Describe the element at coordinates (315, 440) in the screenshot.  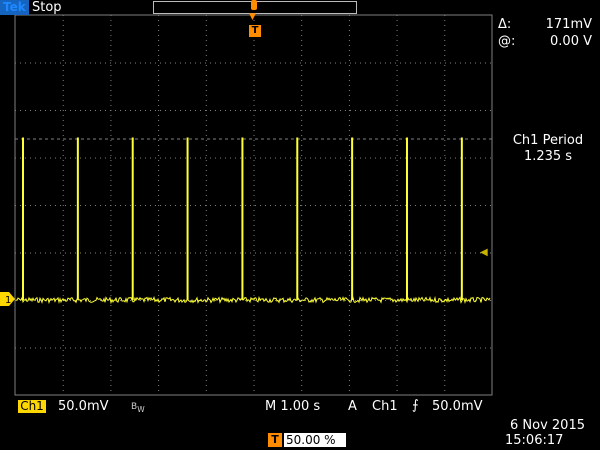
I see `horizontal-position-value: 50.00 %` at that location.